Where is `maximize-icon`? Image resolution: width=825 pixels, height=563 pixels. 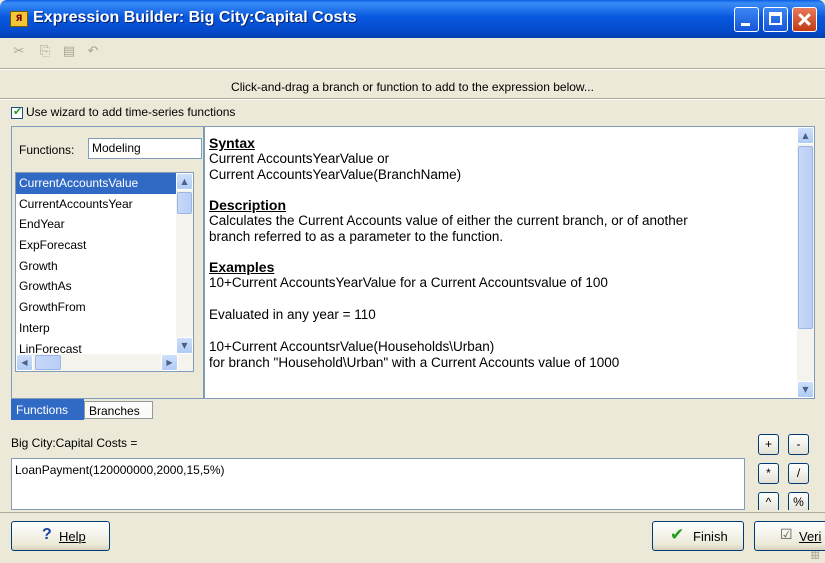 maximize-icon is located at coordinates (775, 18).